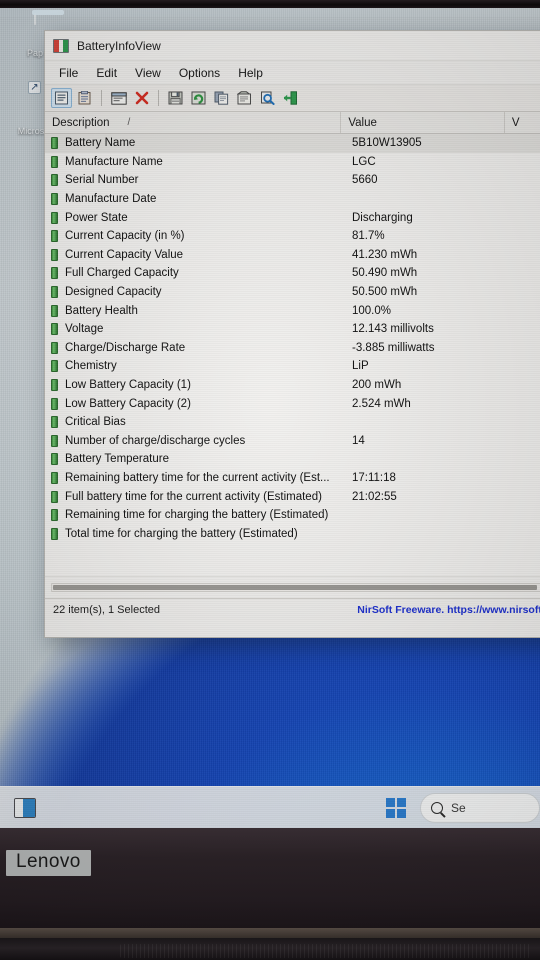 This screenshot has height=960, width=540. Describe the element at coordinates (106, 73) in the screenshot. I see `menu-item-edit: Edit` at that location.